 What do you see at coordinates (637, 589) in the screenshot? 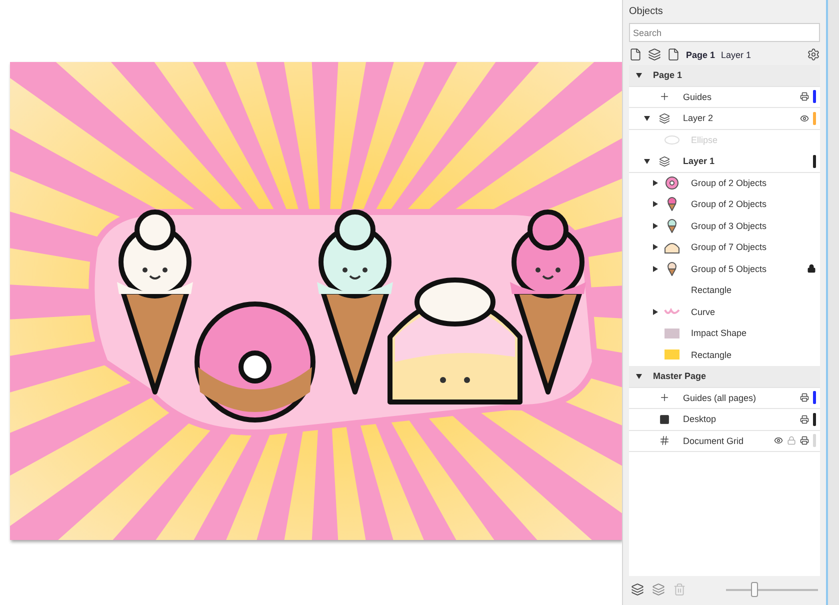
I see `new-layer-icon` at bounding box center [637, 589].